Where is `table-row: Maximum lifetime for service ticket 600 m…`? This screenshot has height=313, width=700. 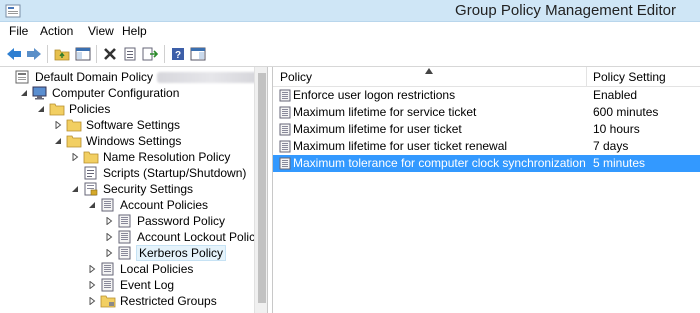 table-row: Maximum lifetime for service ticket 600 m… is located at coordinates (486, 112).